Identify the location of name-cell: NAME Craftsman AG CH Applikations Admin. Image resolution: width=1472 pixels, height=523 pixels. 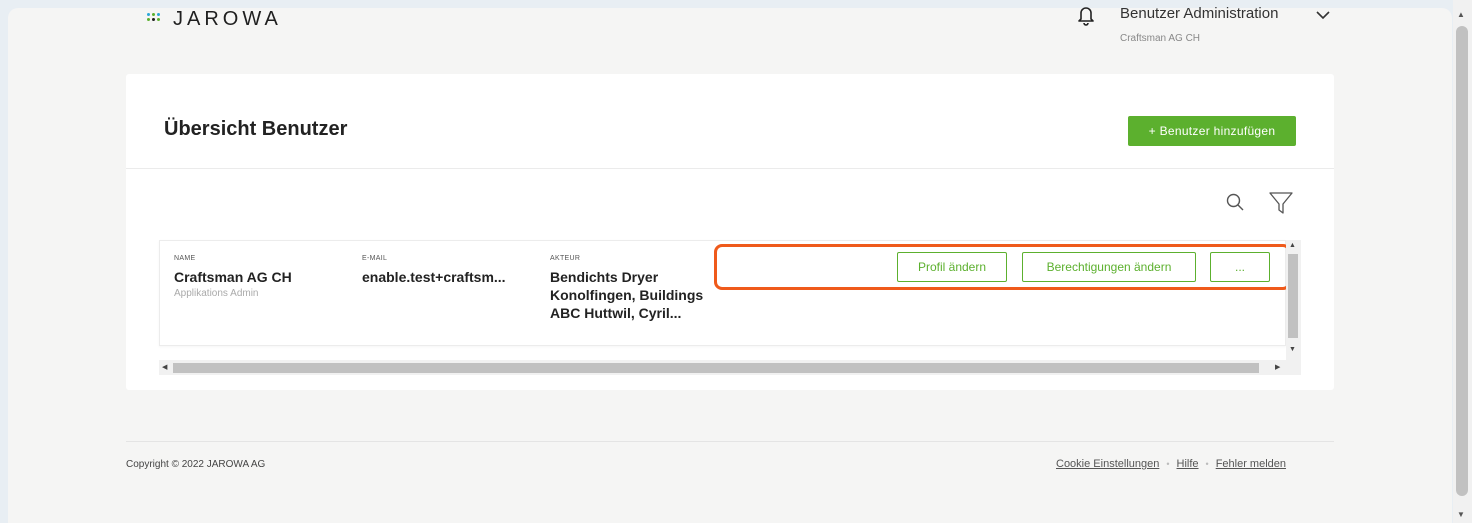
(233, 277).